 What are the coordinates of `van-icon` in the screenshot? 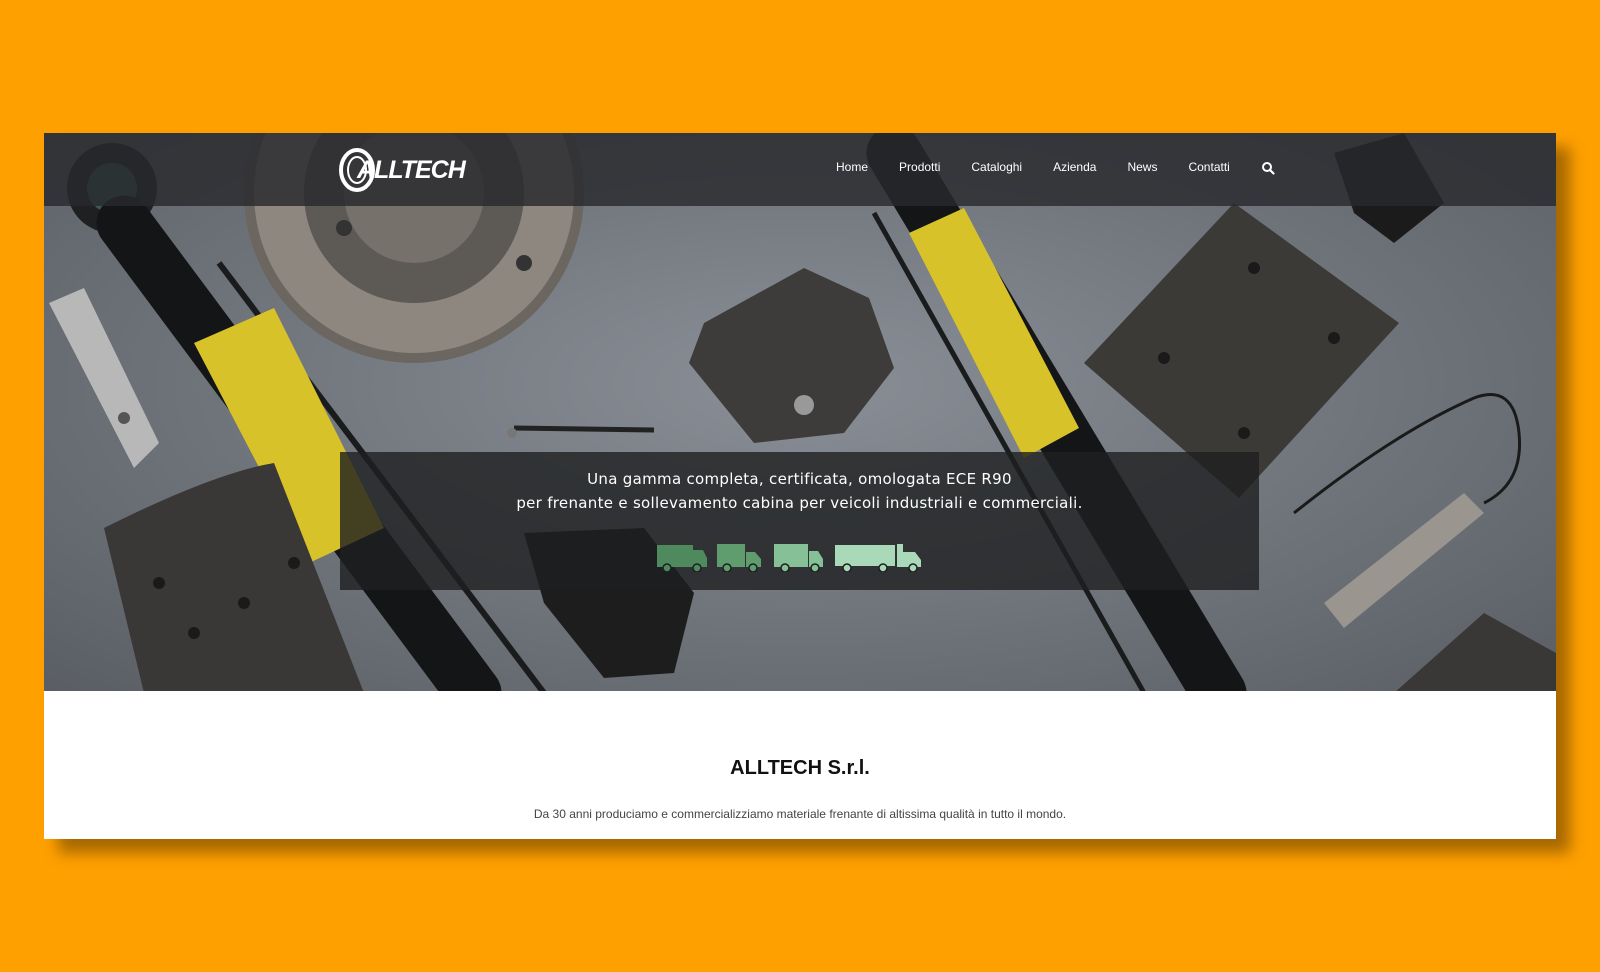 It's located at (682, 558).